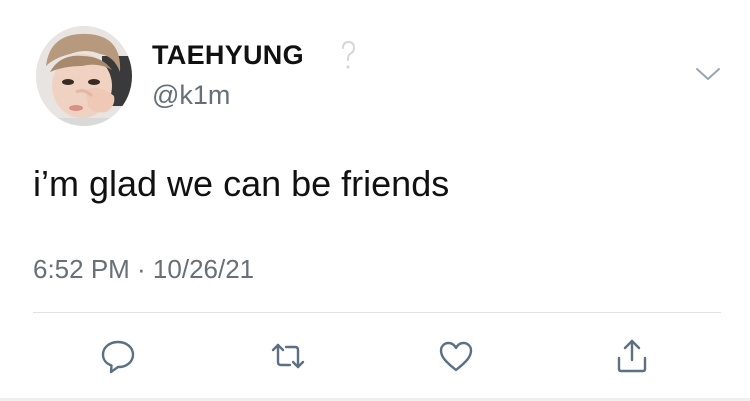  I want to click on avatar, so click(84, 76).